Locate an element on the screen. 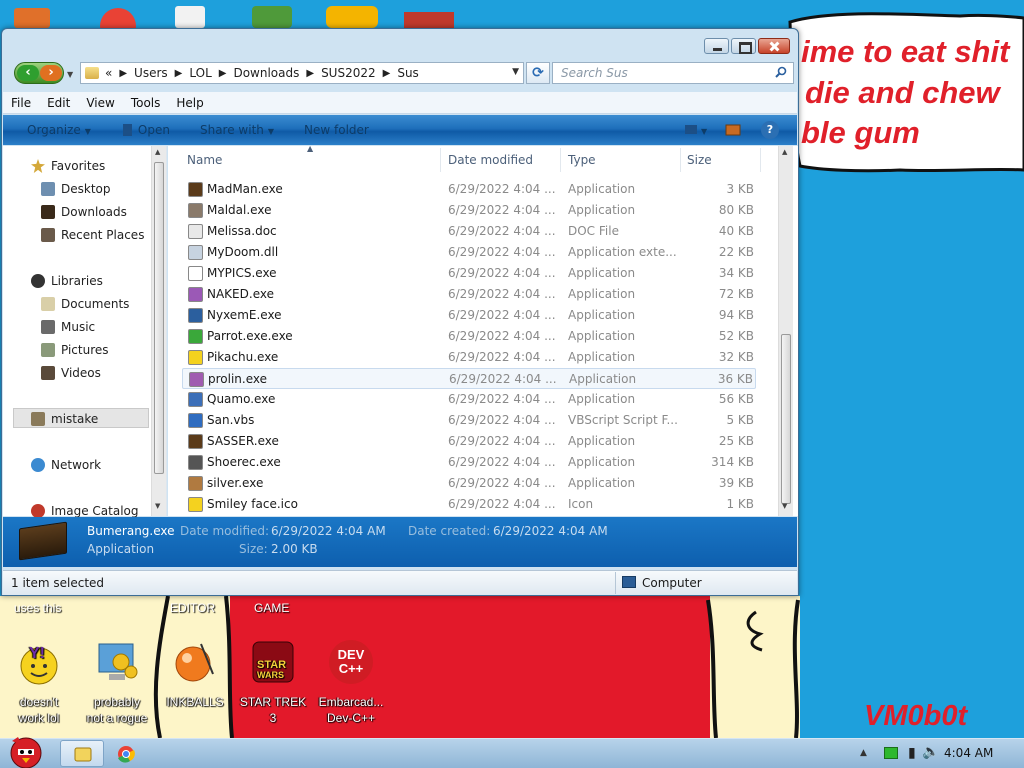 The image size is (1024, 768). column-type: Type is located at coordinates (582, 160).